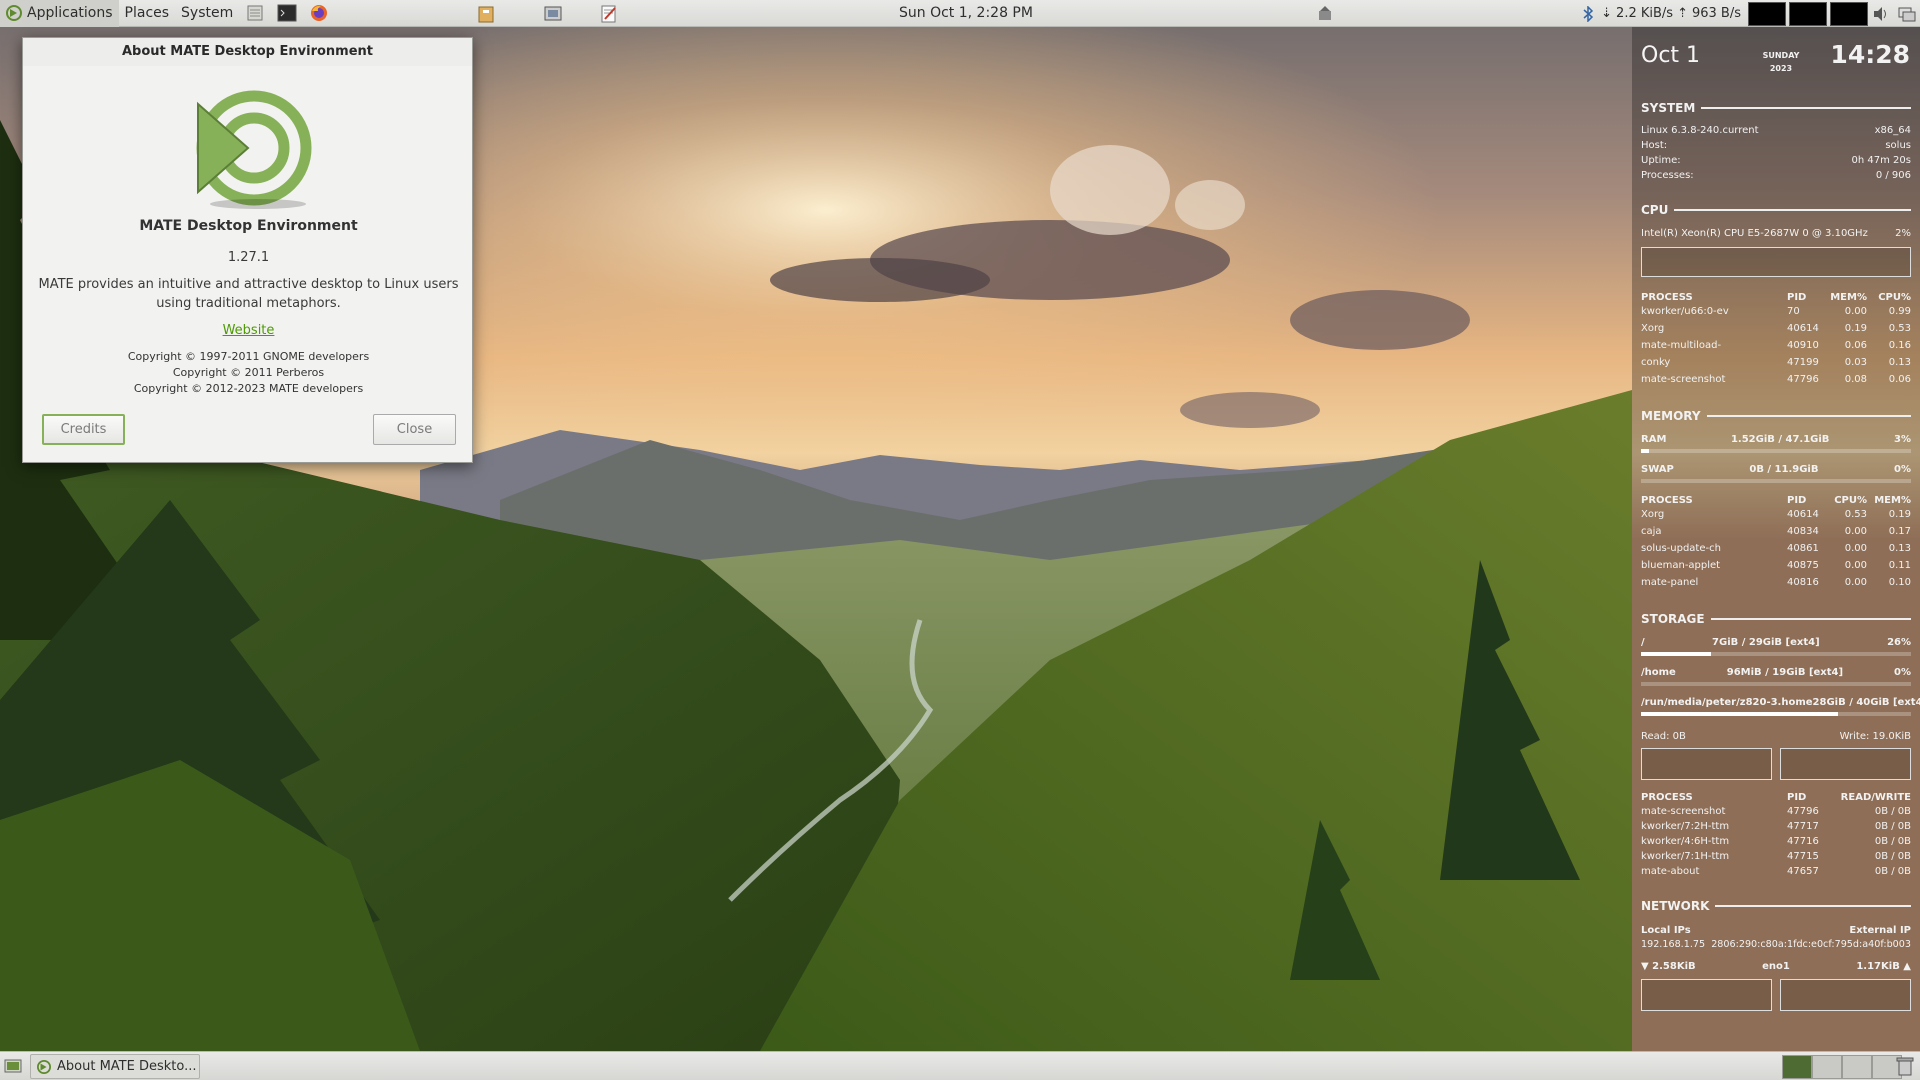 The height and width of the screenshot is (1080, 1920). What do you see at coordinates (553, 14) in the screenshot?
I see `screenshot-tool-icon` at bounding box center [553, 14].